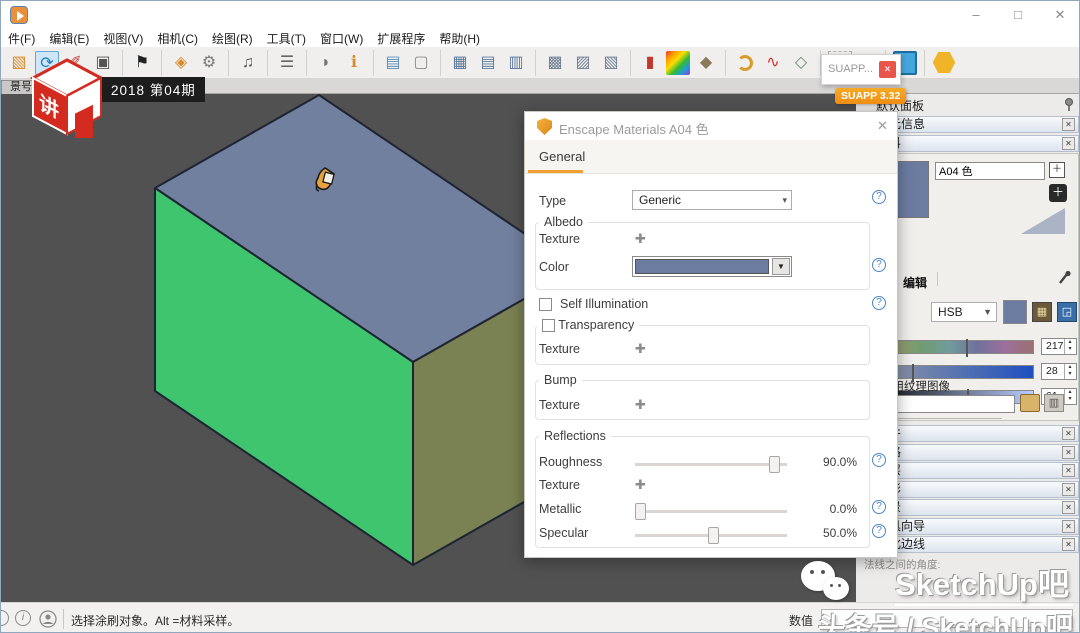 Image resolution: width=1080 pixels, height=633 pixels. Describe the element at coordinates (19, 63) in the screenshot. I see `open-model-icon: ▧` at that location.